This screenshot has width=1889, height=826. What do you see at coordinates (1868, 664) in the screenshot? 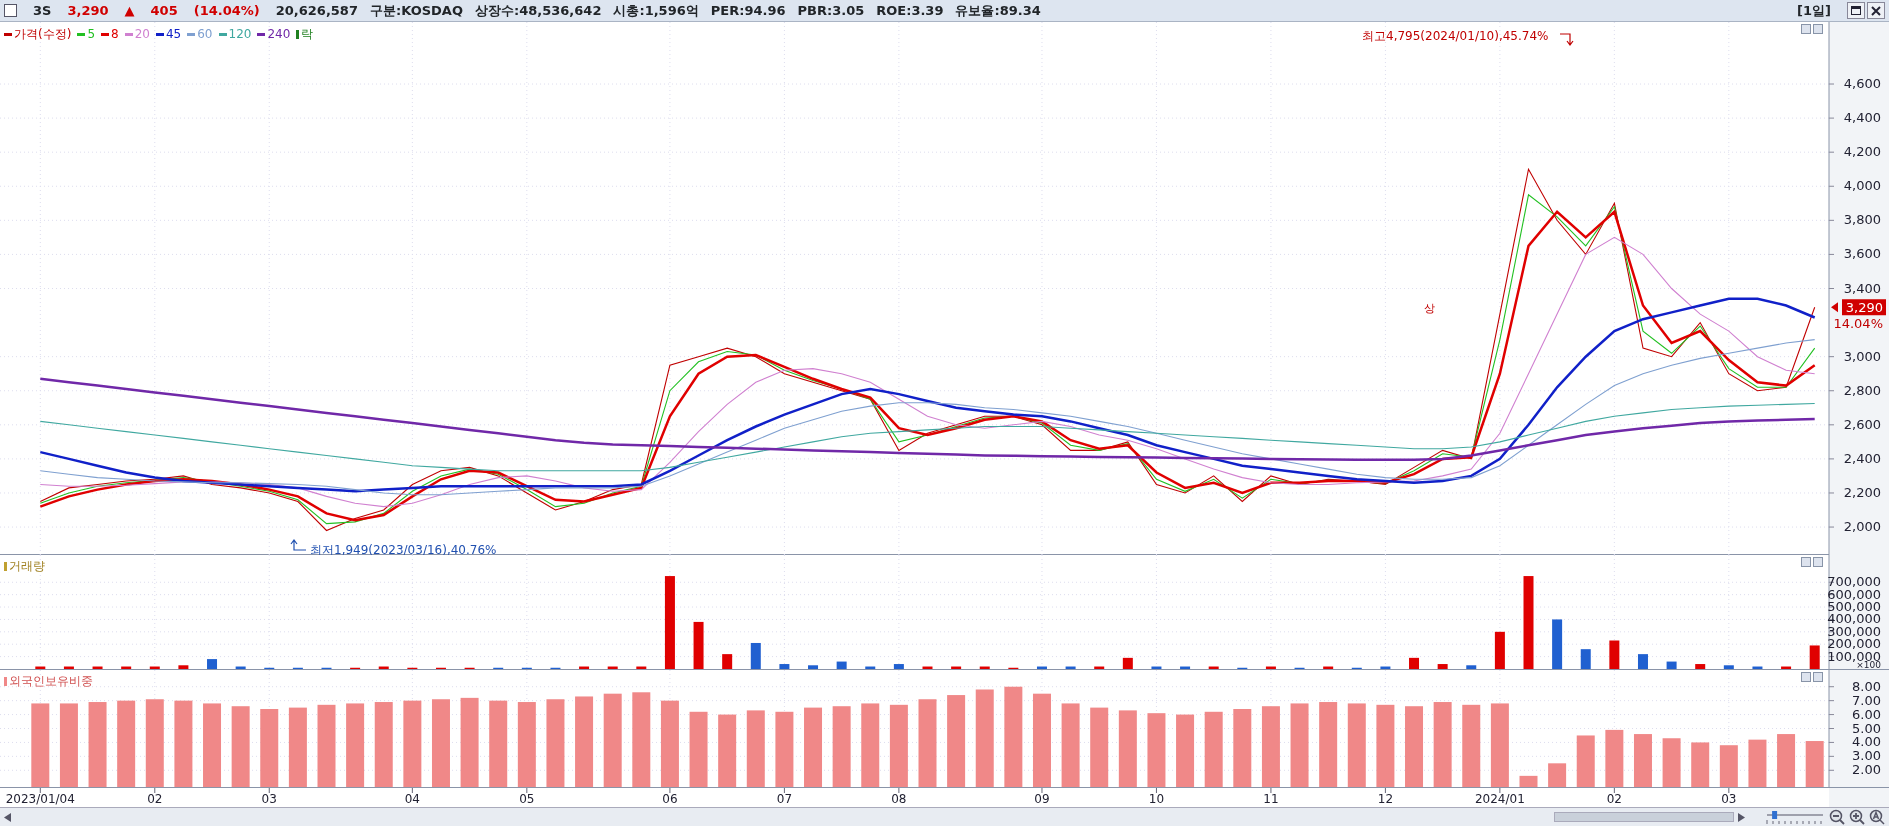
I see `unit-label: ×100` at bounding box center [1868, 664].